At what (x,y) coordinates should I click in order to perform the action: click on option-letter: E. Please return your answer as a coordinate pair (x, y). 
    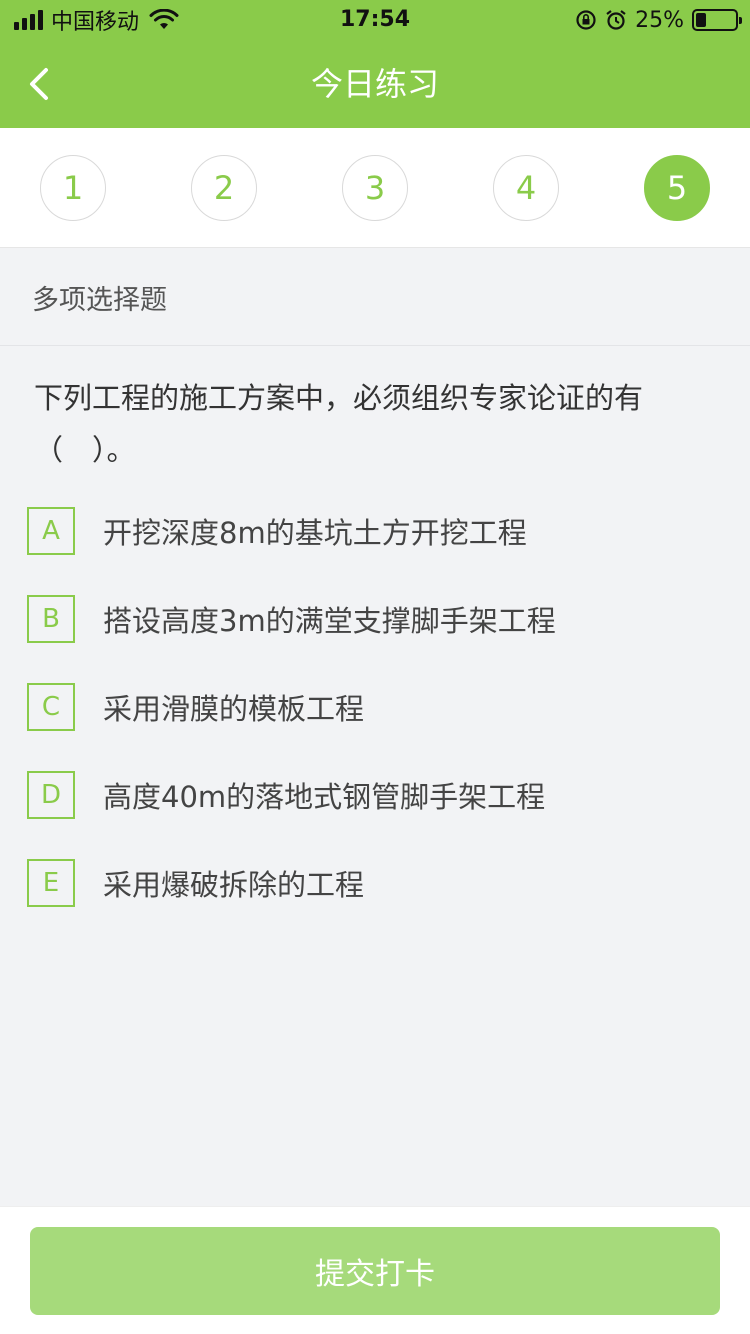
    Looking at the image, I should click on (51, 883).